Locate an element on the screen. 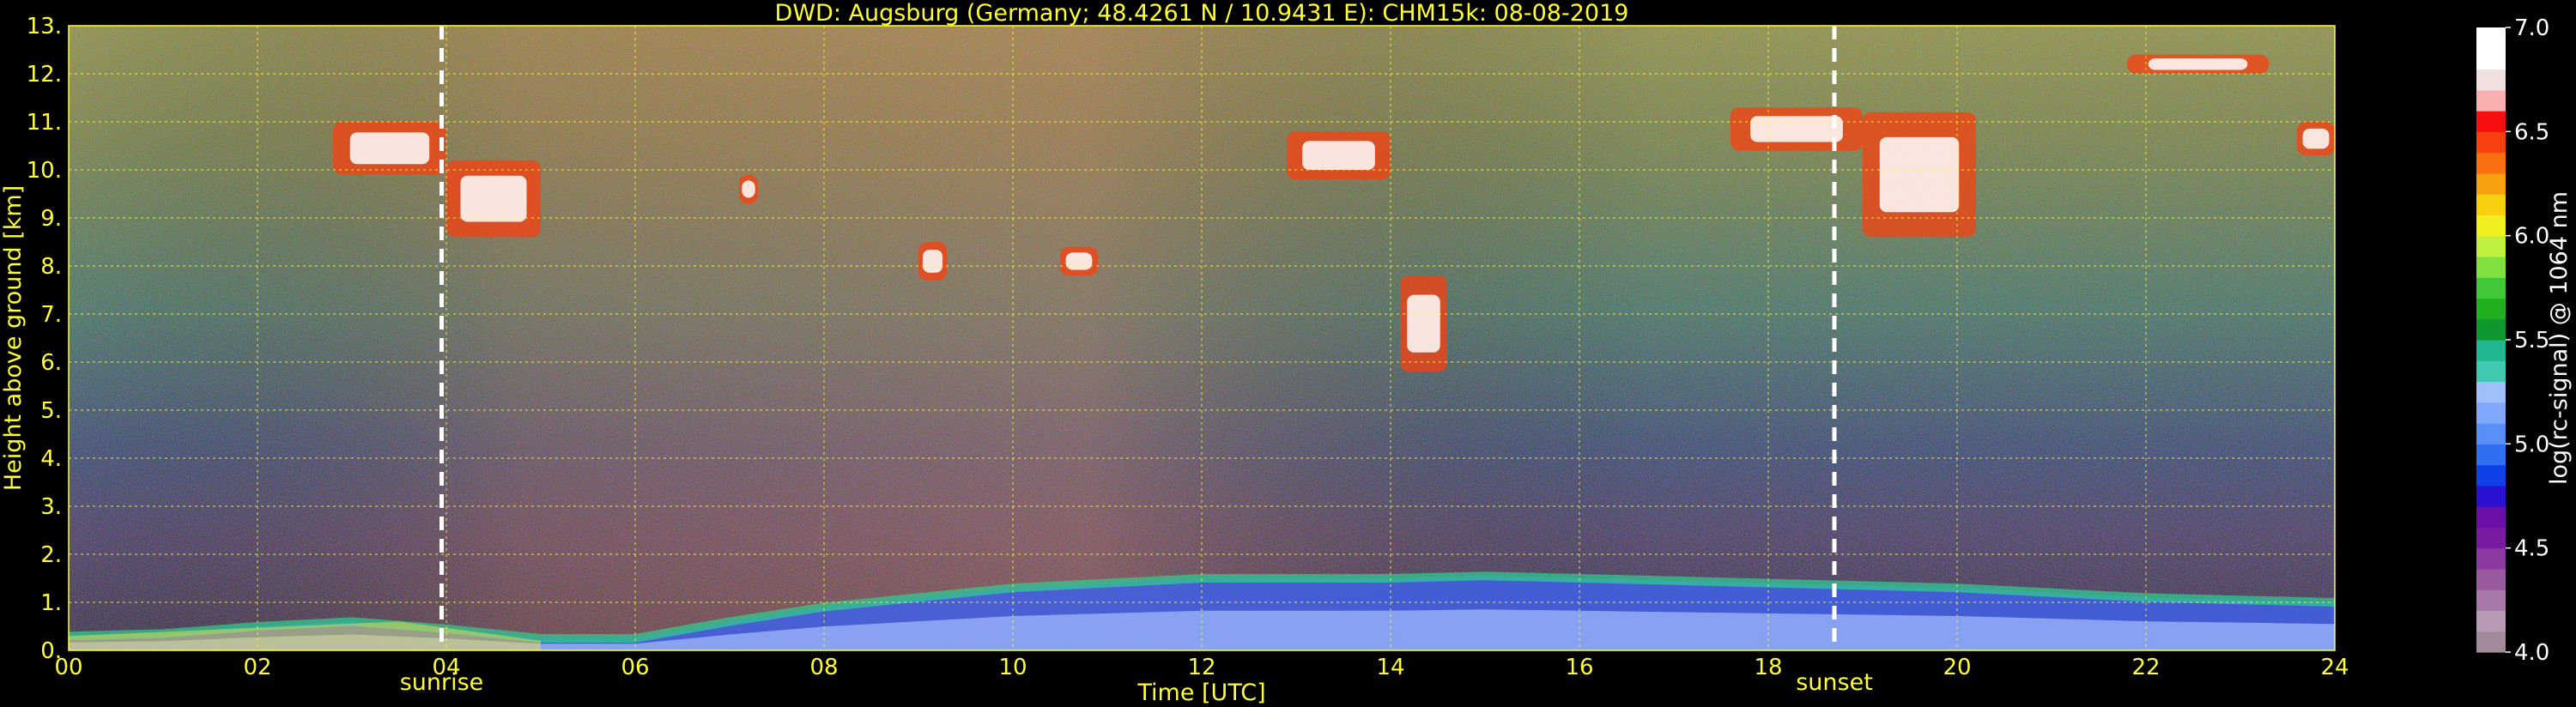 This screenshot has height=707, width=2576. x-tick-label: 02 is located at coordinates (257, 667).